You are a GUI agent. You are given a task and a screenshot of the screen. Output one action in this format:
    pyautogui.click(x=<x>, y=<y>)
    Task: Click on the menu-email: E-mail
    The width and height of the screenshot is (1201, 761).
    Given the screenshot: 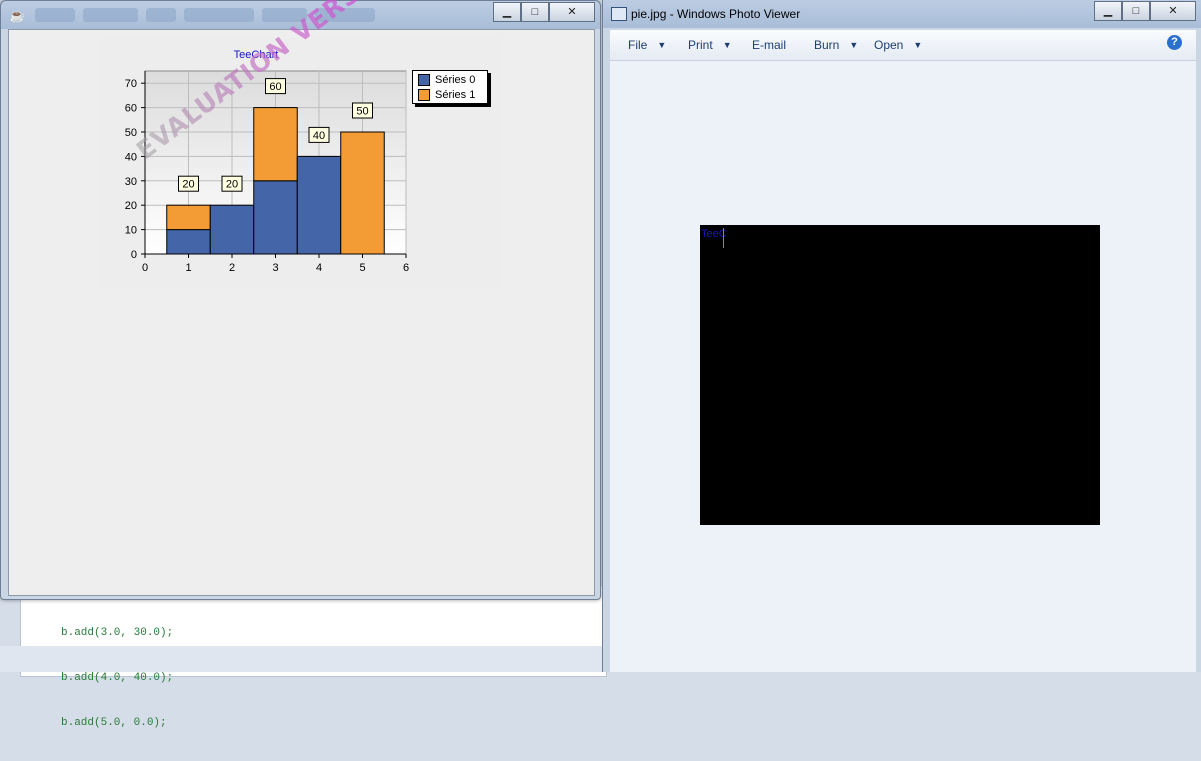 What is the action you would take?
    pyautogui.click(x=769, y=45)
    